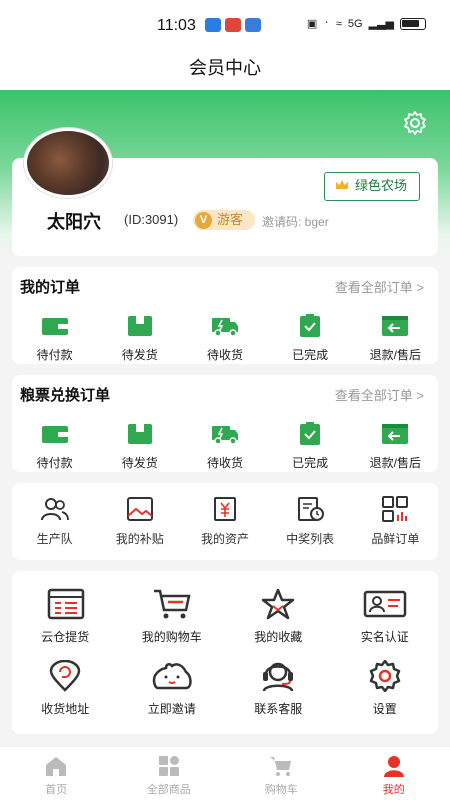  I want to click on tab-label: 我的, so click(393, 790).